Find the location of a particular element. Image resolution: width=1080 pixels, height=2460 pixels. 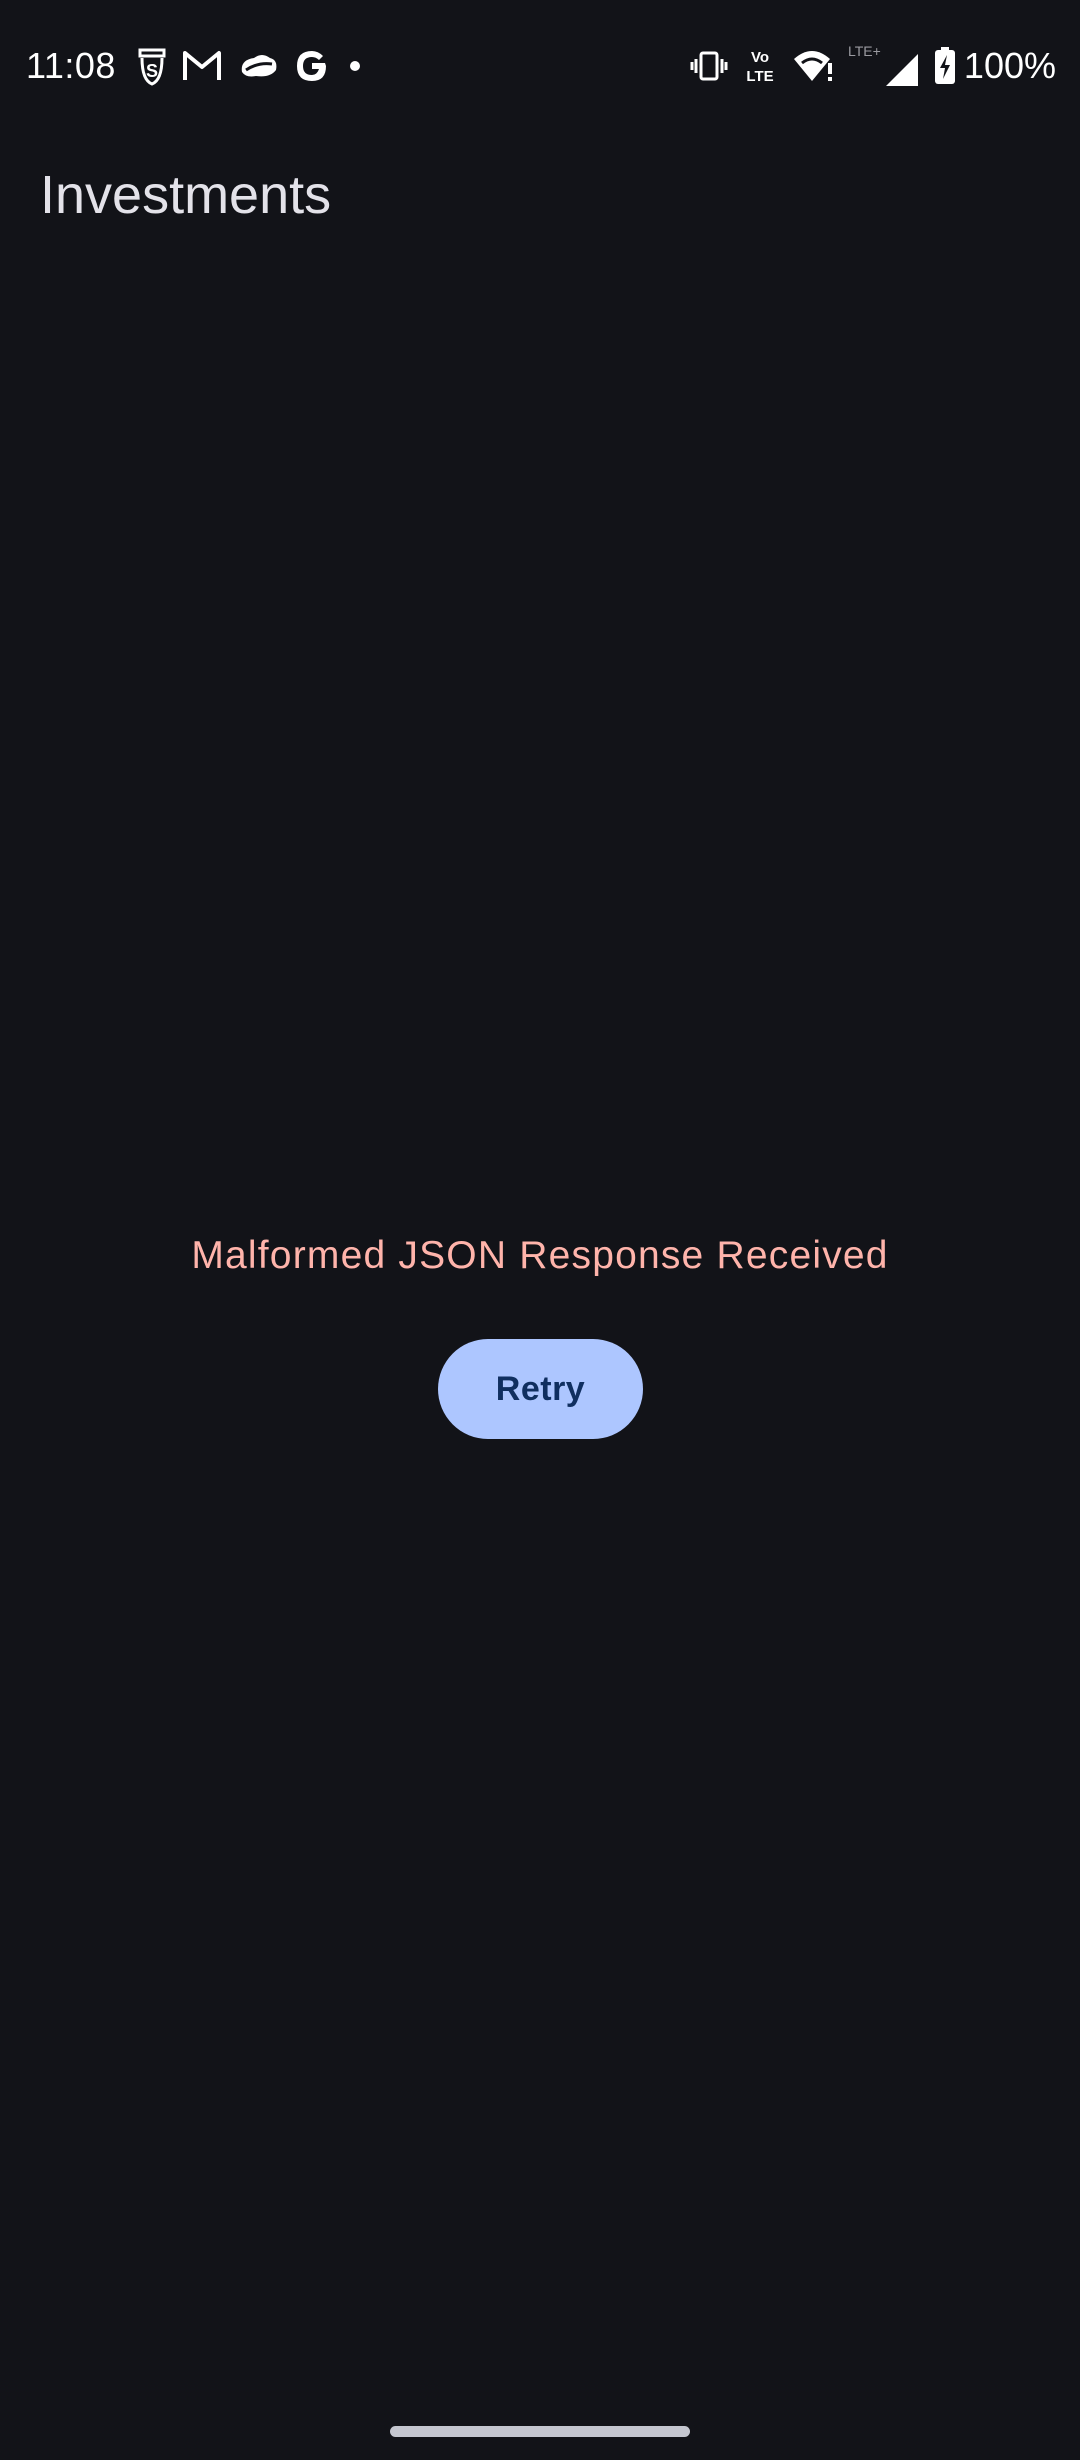

page-title: Investments is located at coordinates (186, 195).